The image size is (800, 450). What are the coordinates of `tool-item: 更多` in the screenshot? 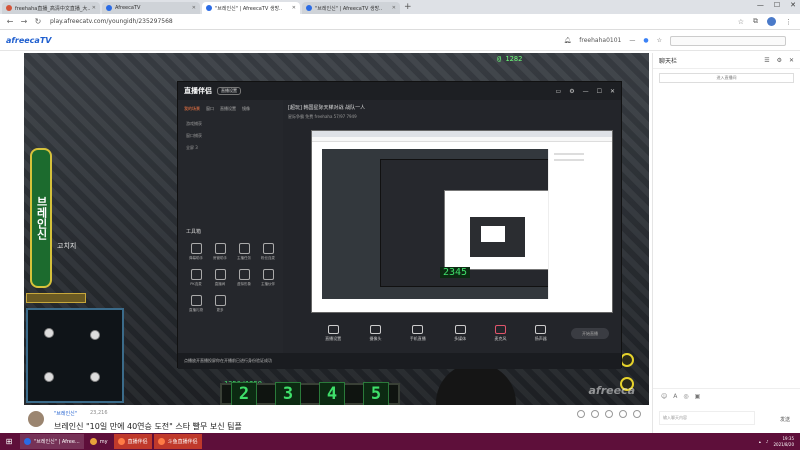 It's located at (220, 304).